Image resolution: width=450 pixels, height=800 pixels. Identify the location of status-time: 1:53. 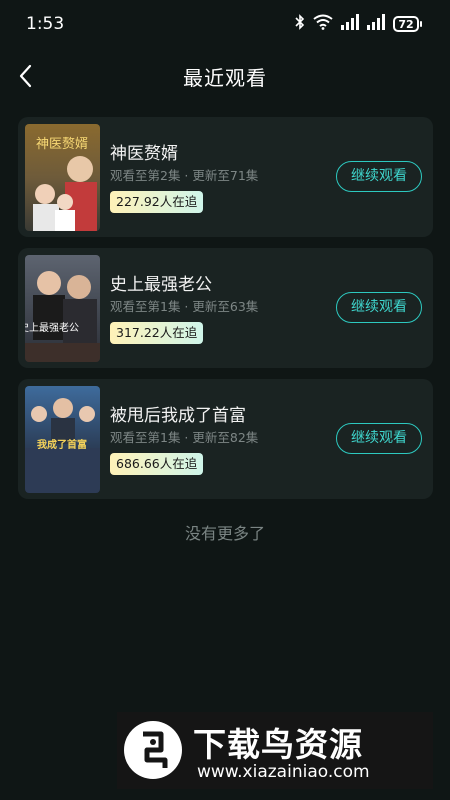
(45, 24).